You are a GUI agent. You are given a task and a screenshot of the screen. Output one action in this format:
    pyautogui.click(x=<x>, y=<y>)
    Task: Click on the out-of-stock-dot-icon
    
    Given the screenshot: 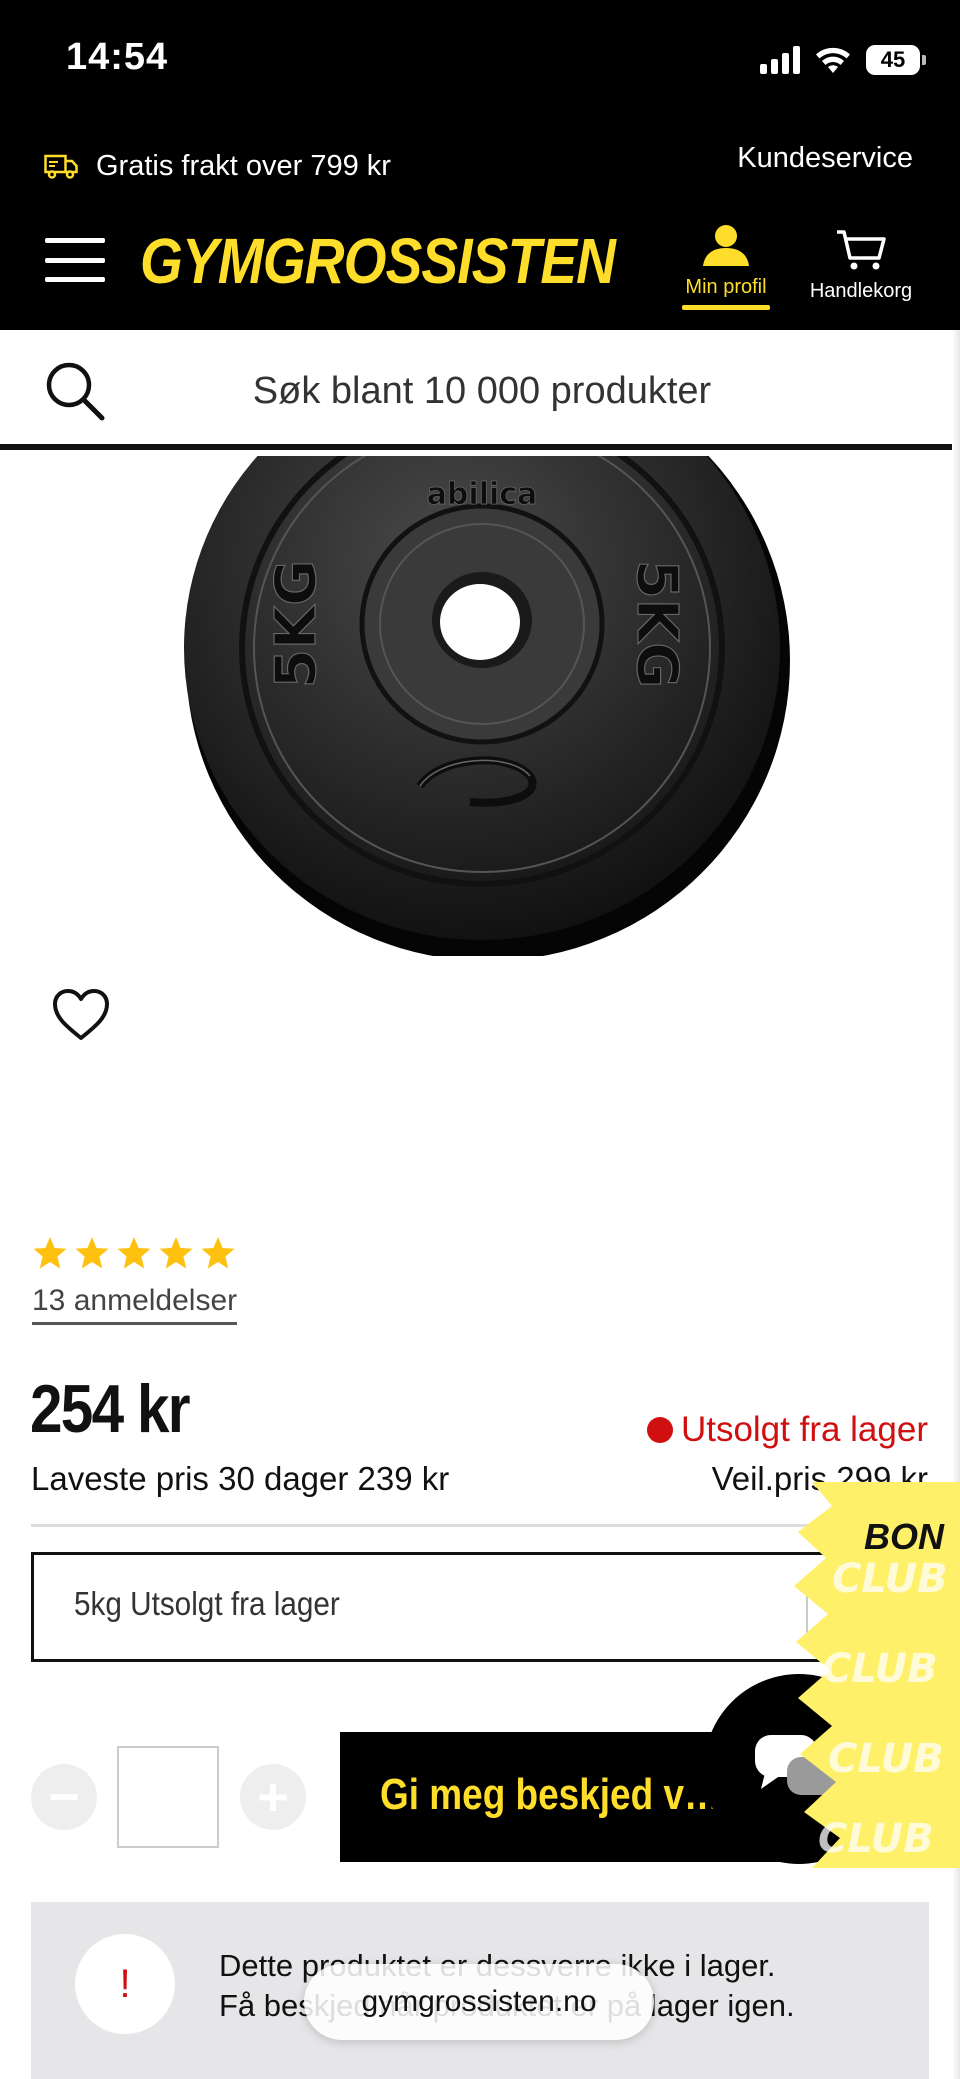 What is the action you would take?
    pyautogui.click(x=659, y=1430)
    